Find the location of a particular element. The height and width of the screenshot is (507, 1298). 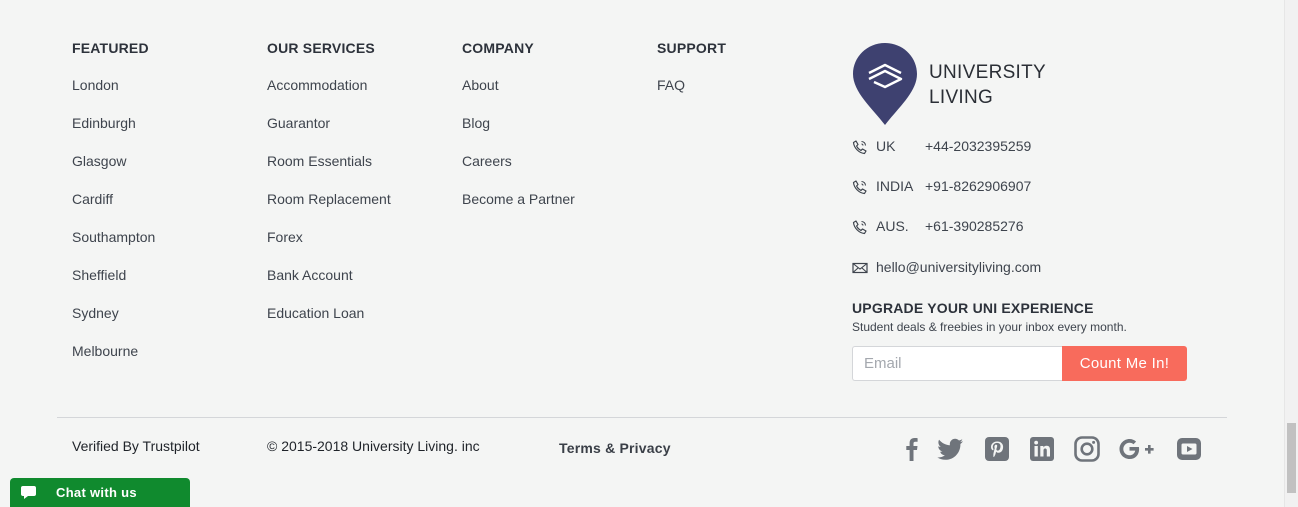

scrollbar-thumb is located at coordinates (1291, 458).